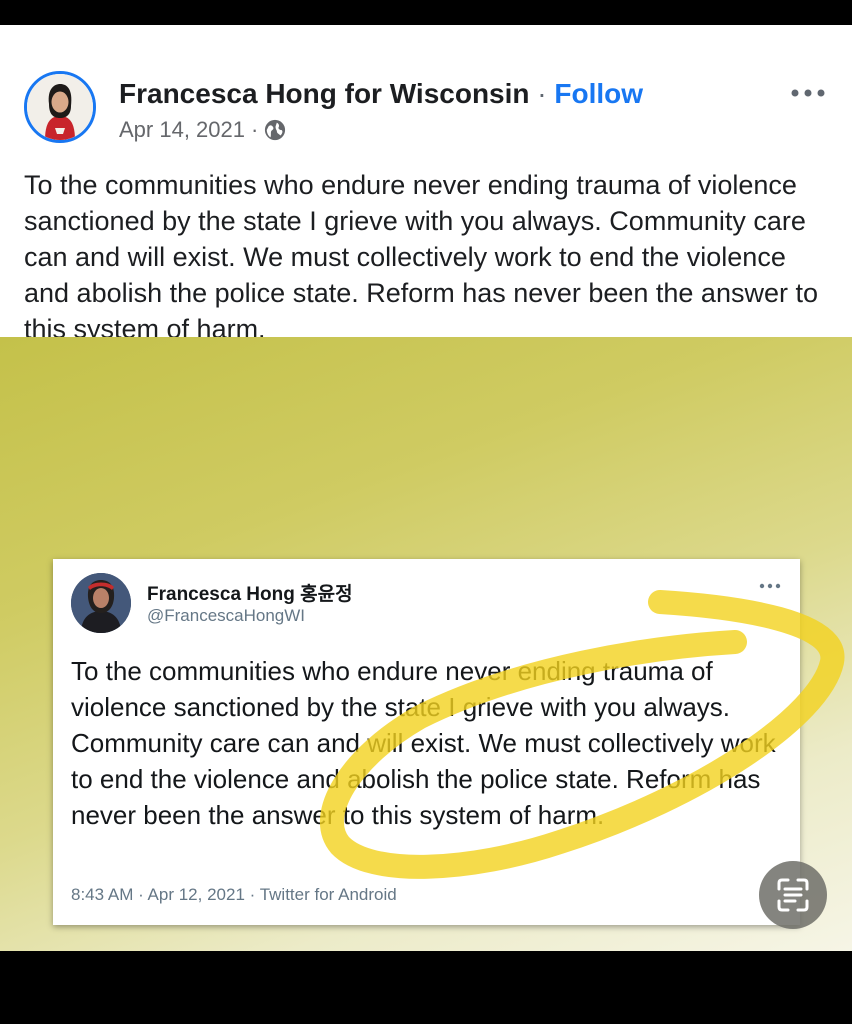 This screenshot has height=1024, width=852. What do you see at coordinates (226, 615) in the screenshot?
I see `tweet-handle: @FrancescaHongWI` at bounding box center [226, 615].